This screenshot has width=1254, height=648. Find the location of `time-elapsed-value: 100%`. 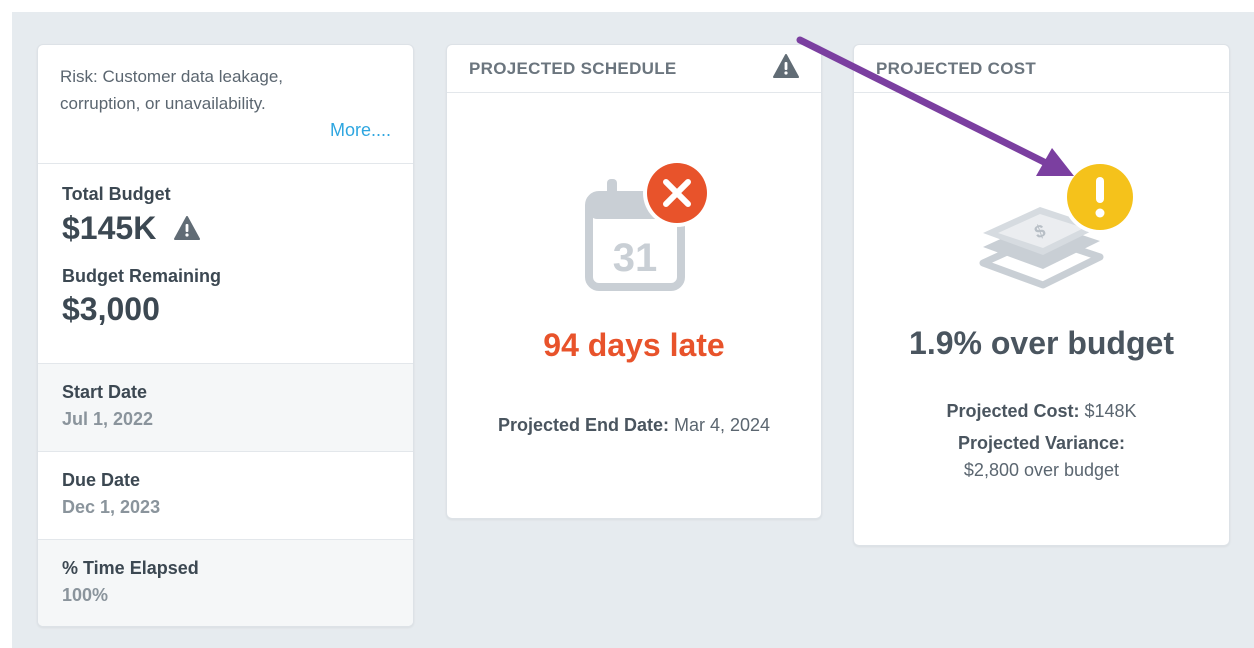

time-elapsed-value: 100% is located at coordinates (85, 595).